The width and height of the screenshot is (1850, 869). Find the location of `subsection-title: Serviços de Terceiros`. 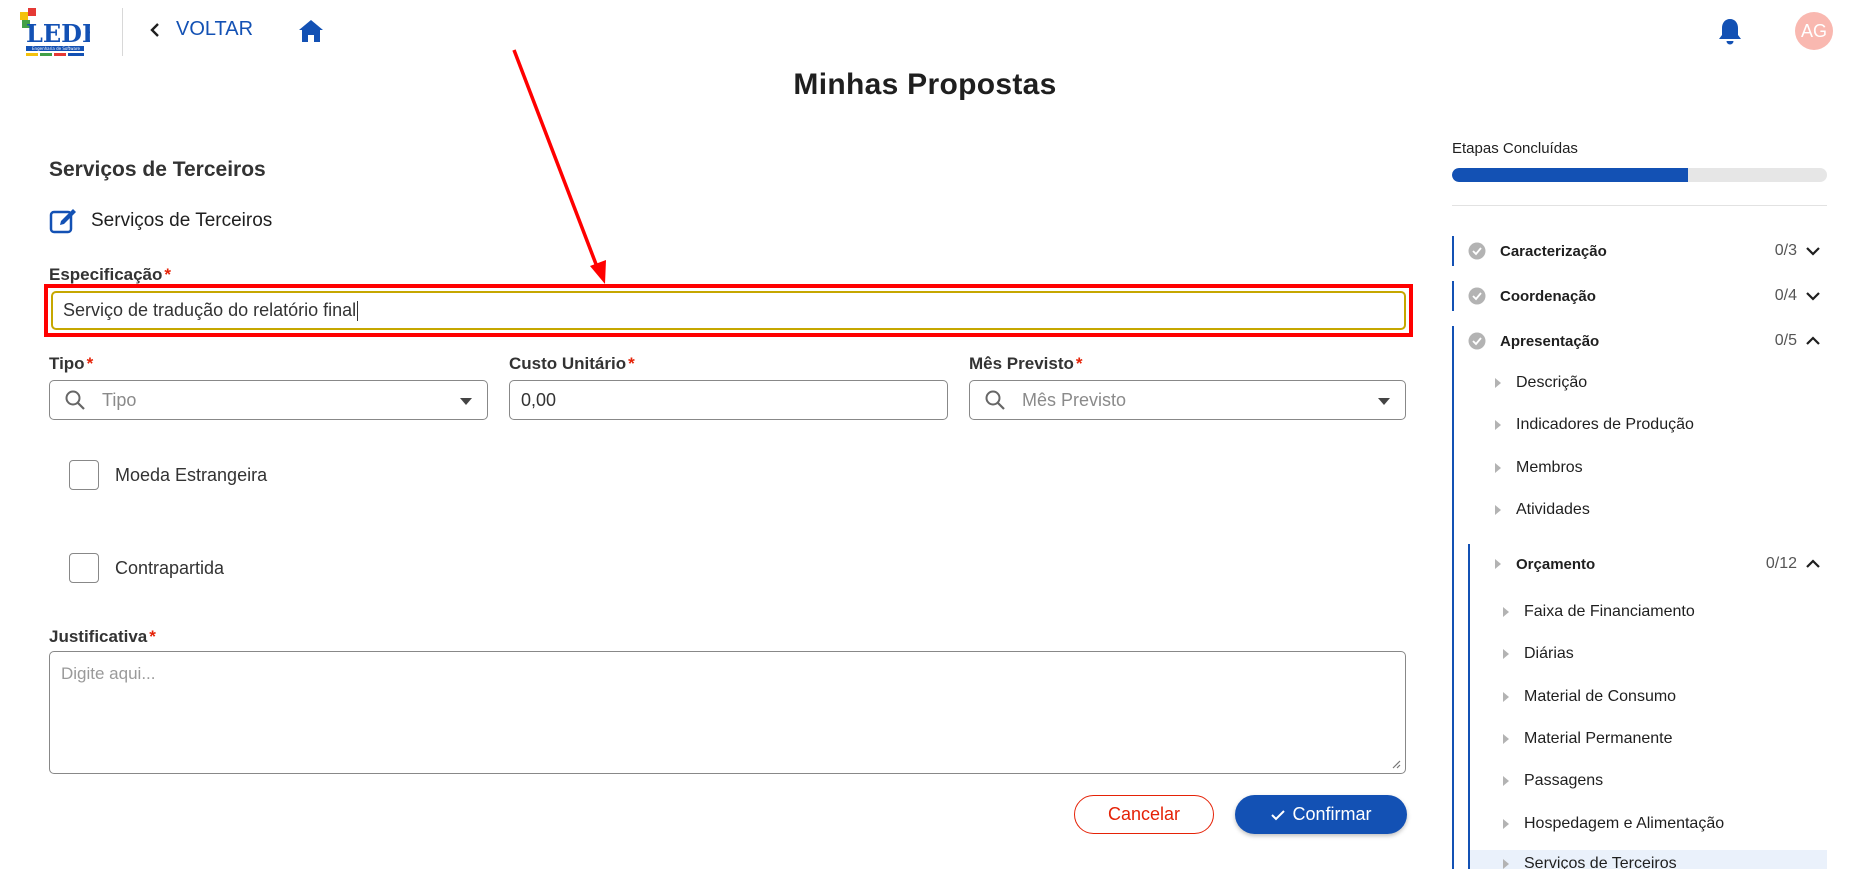

subsection-title: Serviços de Terceiros is located at coordinates (182, 220).